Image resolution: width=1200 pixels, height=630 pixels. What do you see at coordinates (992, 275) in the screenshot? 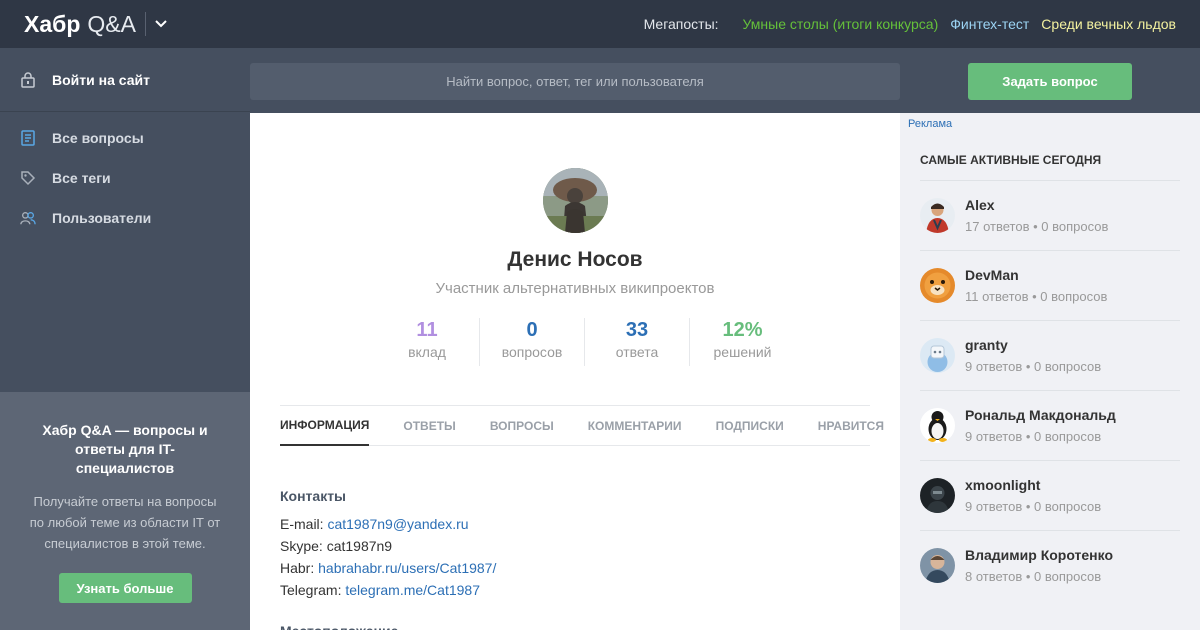
I see `user-name: DevMan` at bounding box center [992, 275].